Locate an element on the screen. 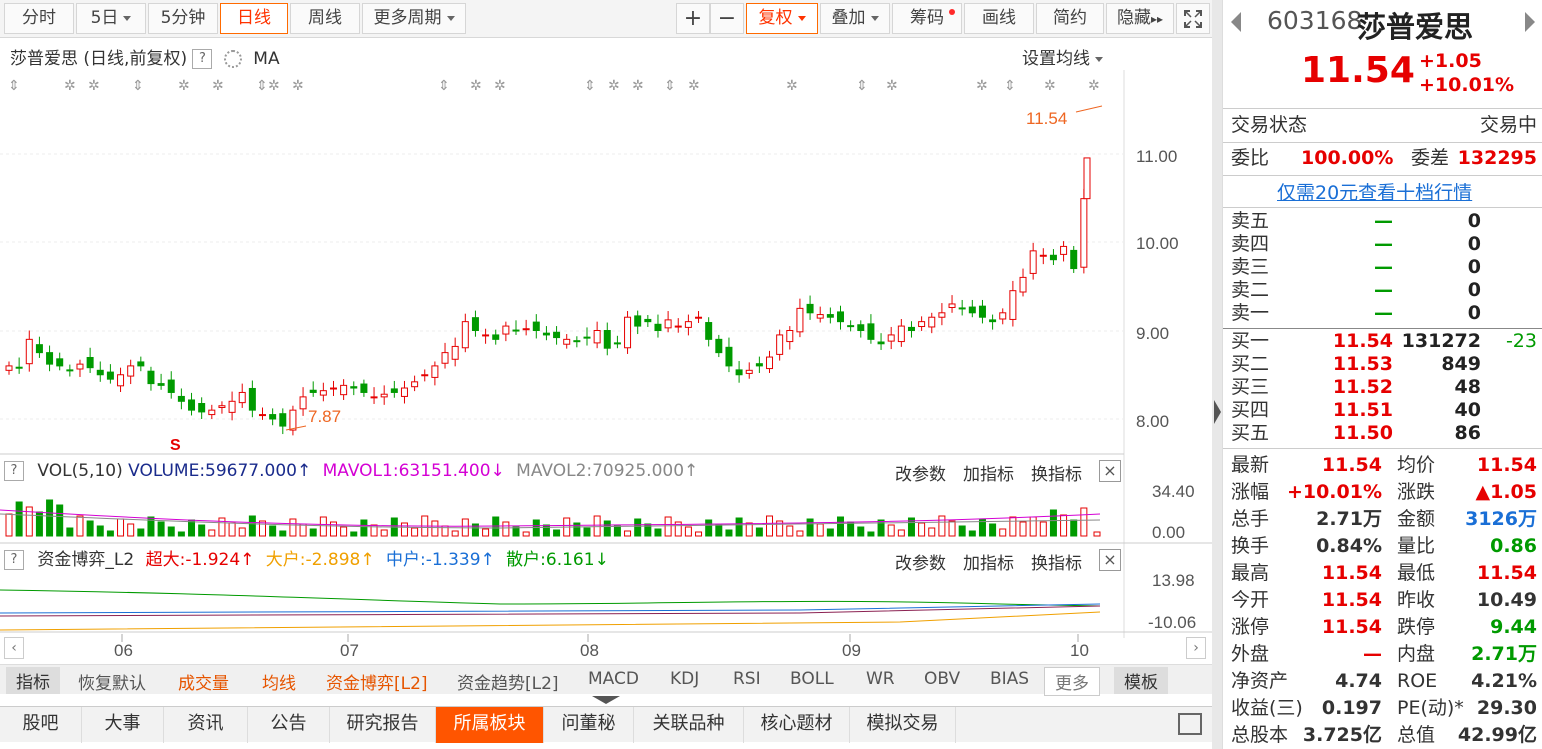 Image resolution: width=1542 pixels, height=749 pixels. capital-switch-indicator: 换指标 is located at coordinates (1056, 561).